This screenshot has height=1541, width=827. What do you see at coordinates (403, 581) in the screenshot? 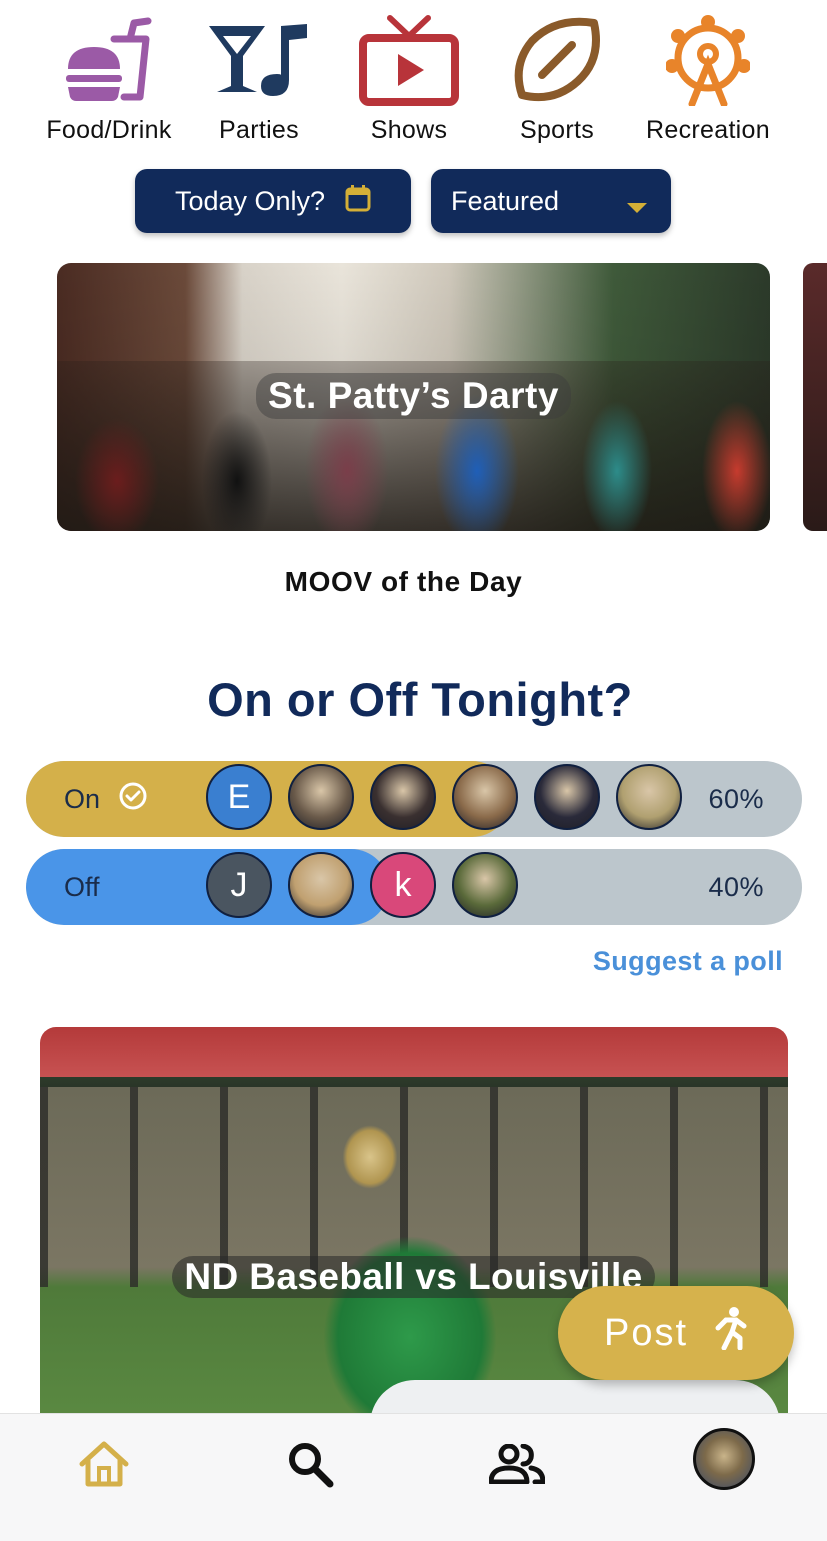
I see `moov-caption-text: MOOV of the Day` at bounding box center [403, 581].